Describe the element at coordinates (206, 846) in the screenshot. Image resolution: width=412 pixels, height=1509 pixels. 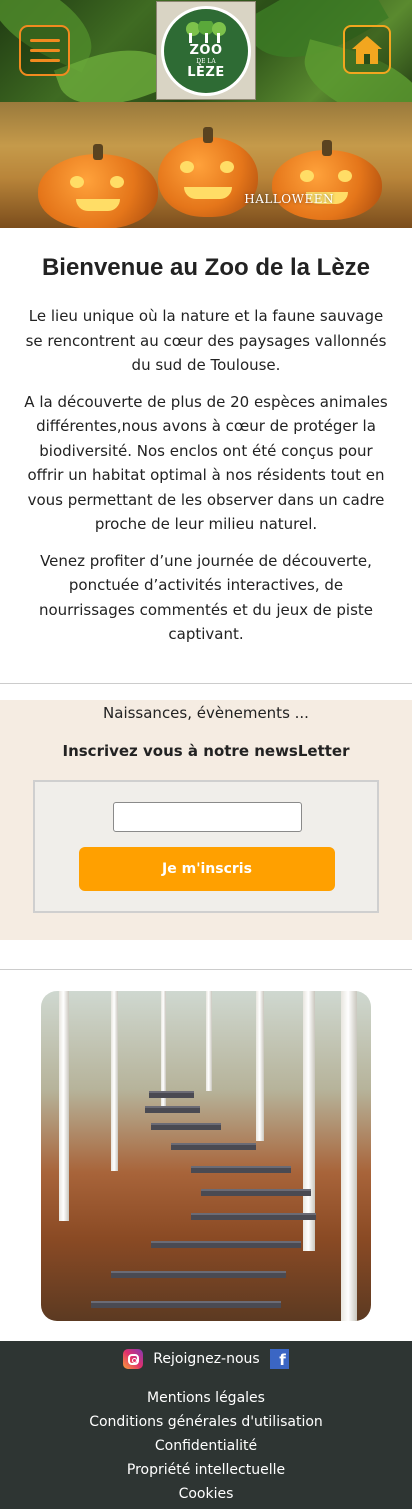
I see `newsletter-form: Je m'inscris` at that location.